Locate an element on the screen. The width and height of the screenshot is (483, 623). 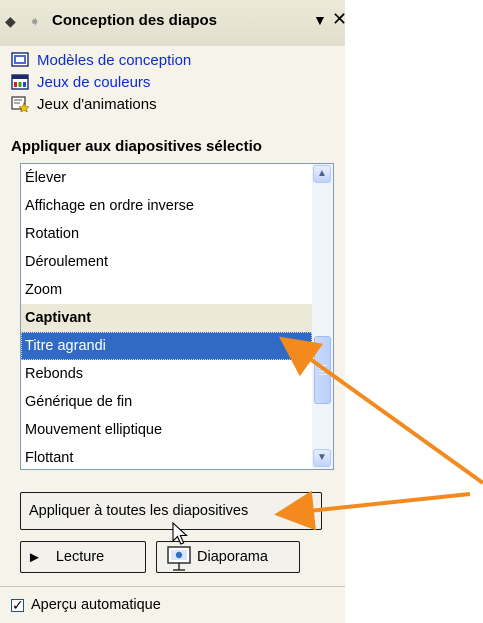
link-animation-schemes: Jeux d'animations is located at coordinates (84, 104).